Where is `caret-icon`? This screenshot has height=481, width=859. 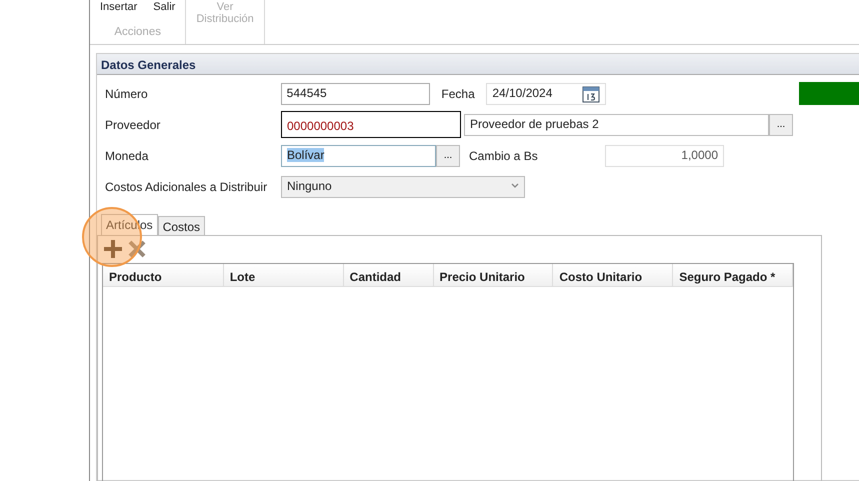 caret-icon is located at coordinates (515, 185).